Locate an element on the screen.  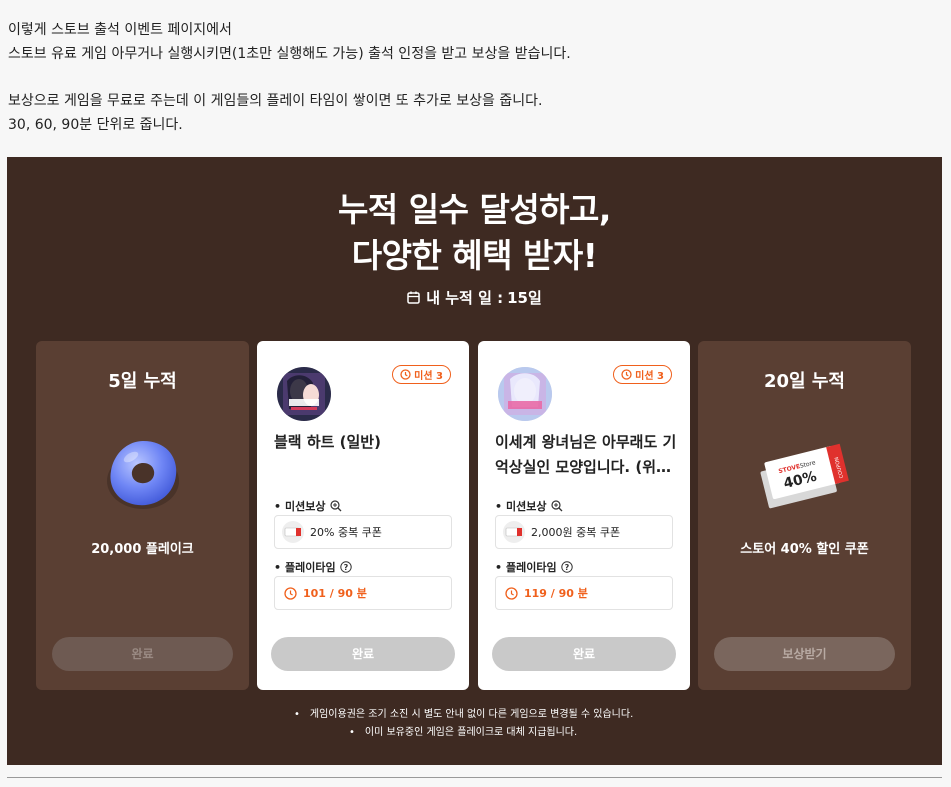
divider is located at coordinates (474, 777).